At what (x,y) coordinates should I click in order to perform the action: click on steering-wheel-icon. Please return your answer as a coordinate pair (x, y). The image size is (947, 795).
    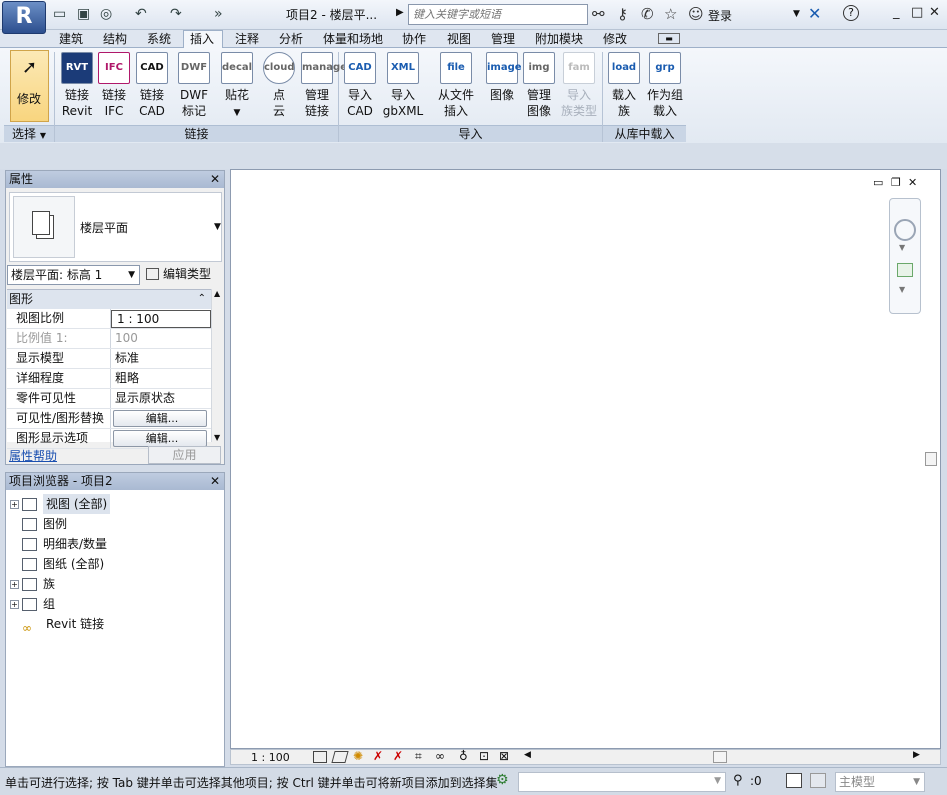
    Looking at the image, I should click on (905, 230).